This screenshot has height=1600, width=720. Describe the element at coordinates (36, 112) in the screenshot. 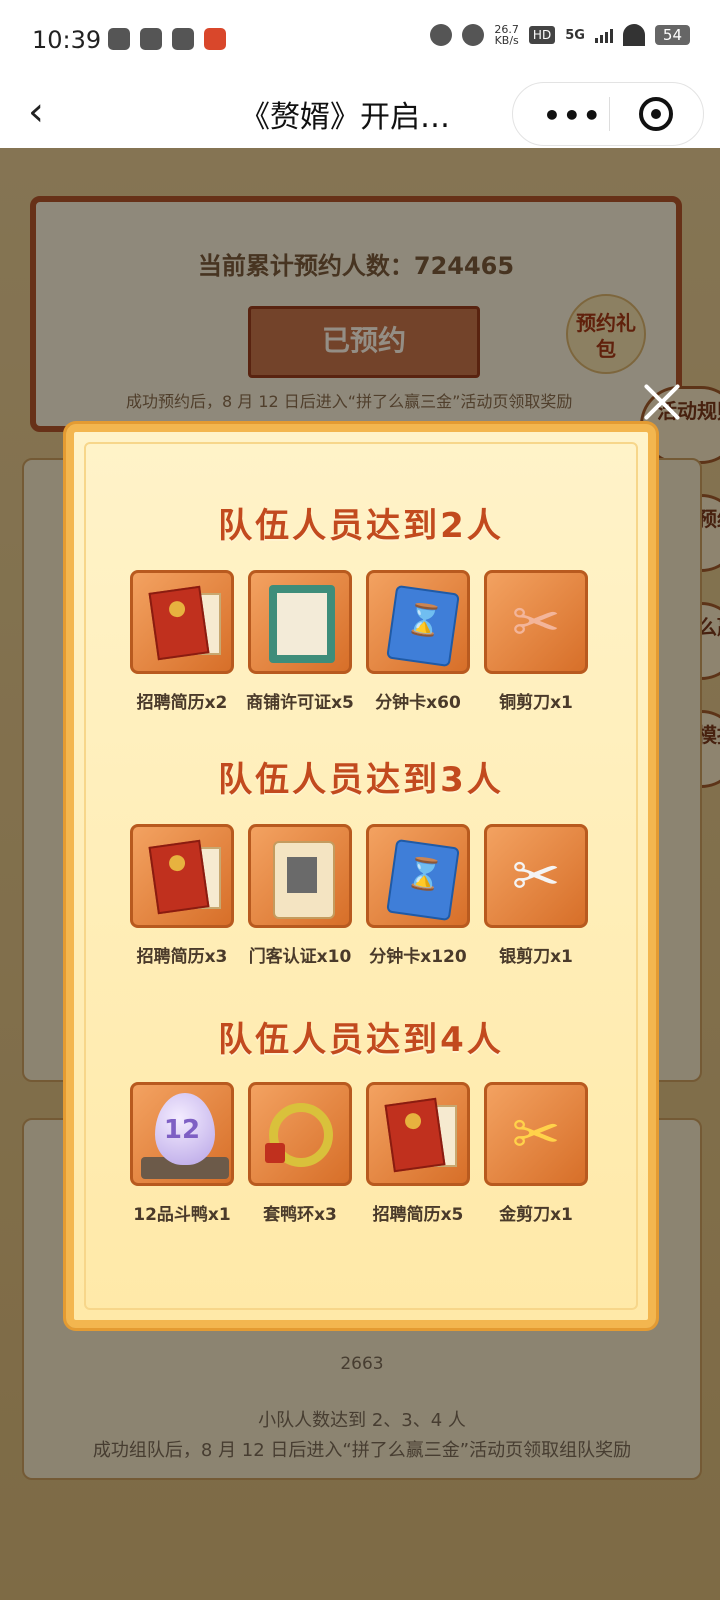

I see `back-icon: ‹` at that location.